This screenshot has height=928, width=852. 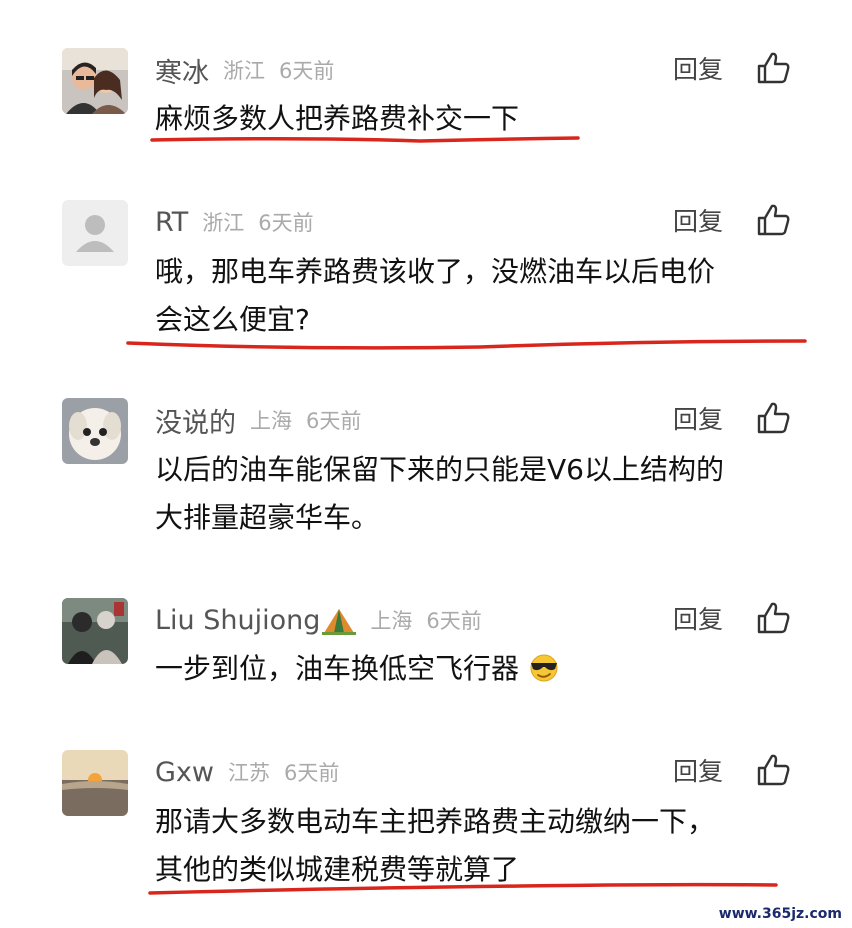 What do you see at coordinates (182, 70) in the screenshot?
I see `username: 寒冰` at bounding box center [182, 70].